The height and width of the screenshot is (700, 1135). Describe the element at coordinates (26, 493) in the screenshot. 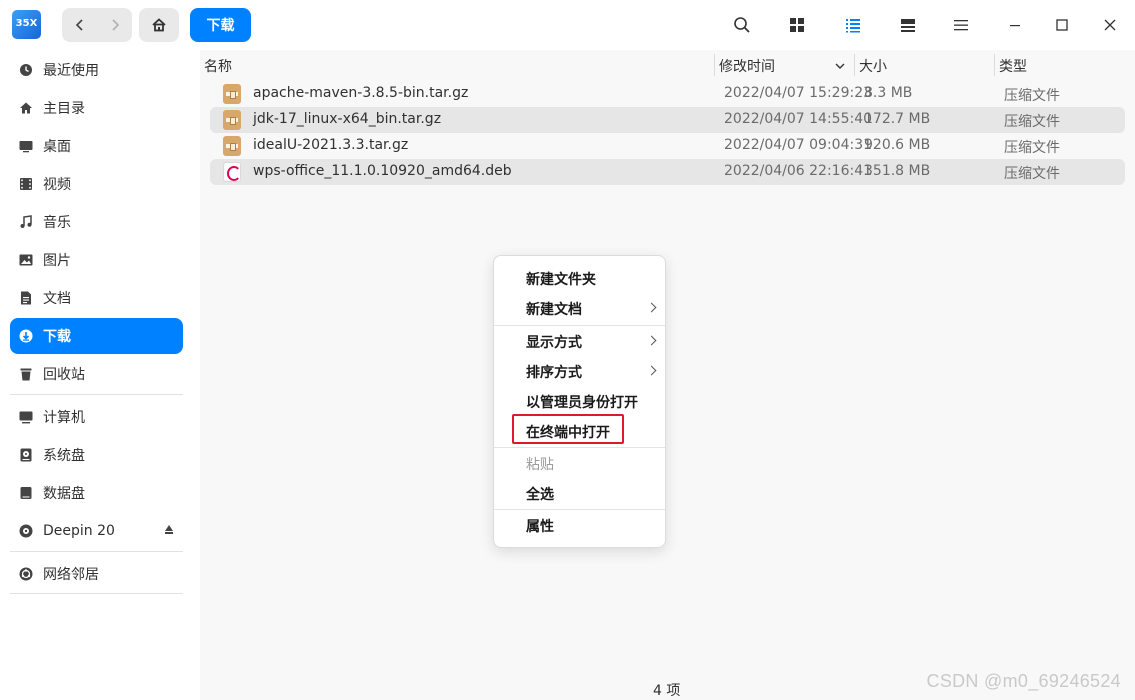

I see `disk-icon` at that location.